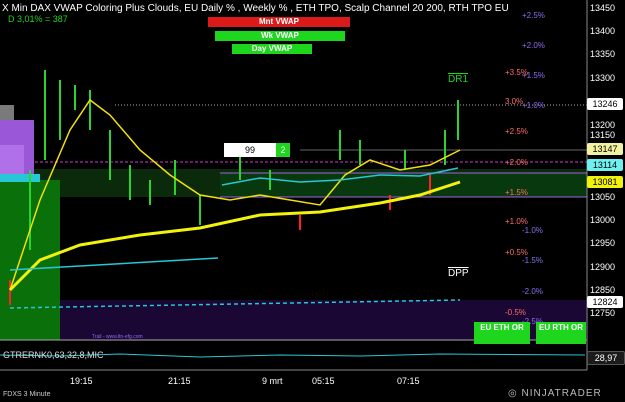 The height and width of the screenshot is (402, 625). Describe the element at coordinates (603, 197) in the screenshot. I see `price-tick: 13050` at that location.